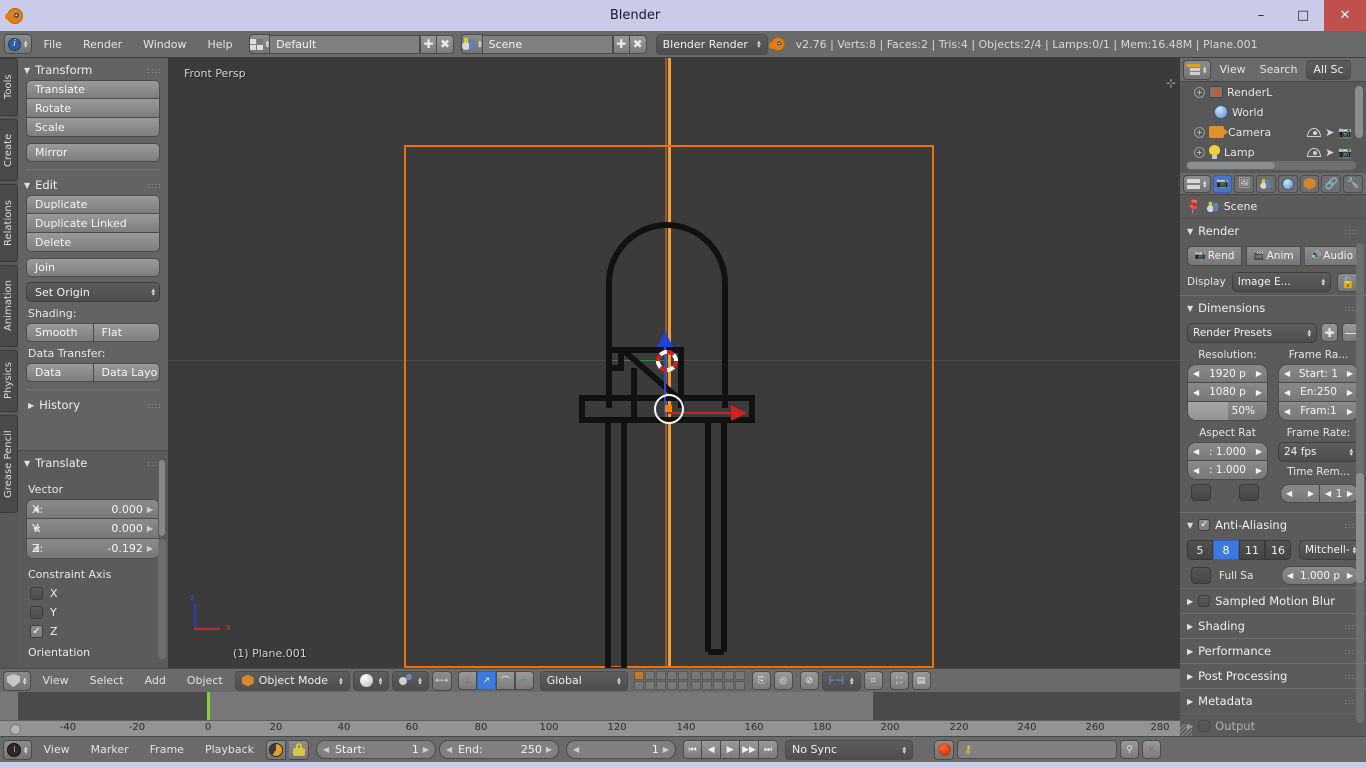 This screenshot has height=768, width=1366. What do you see at coordinates (299, 749) in the screenshot?
I see `lock-icon` at bounding box center [299, 749].